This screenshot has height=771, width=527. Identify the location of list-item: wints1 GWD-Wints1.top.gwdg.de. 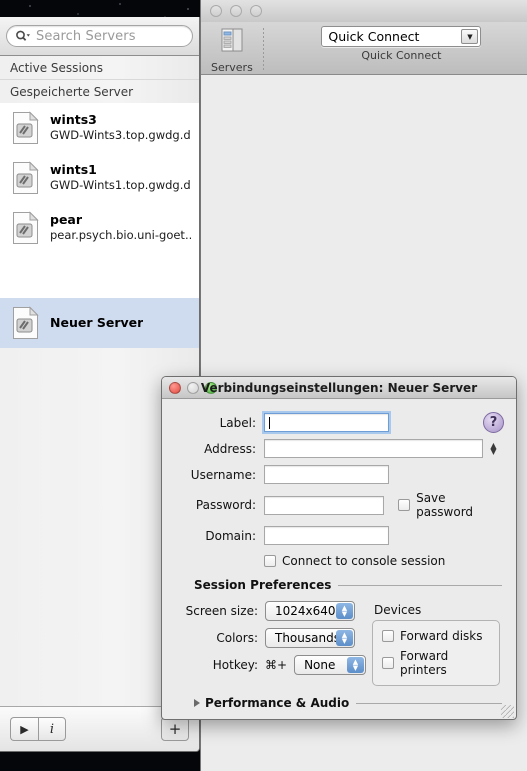
(99, 178).